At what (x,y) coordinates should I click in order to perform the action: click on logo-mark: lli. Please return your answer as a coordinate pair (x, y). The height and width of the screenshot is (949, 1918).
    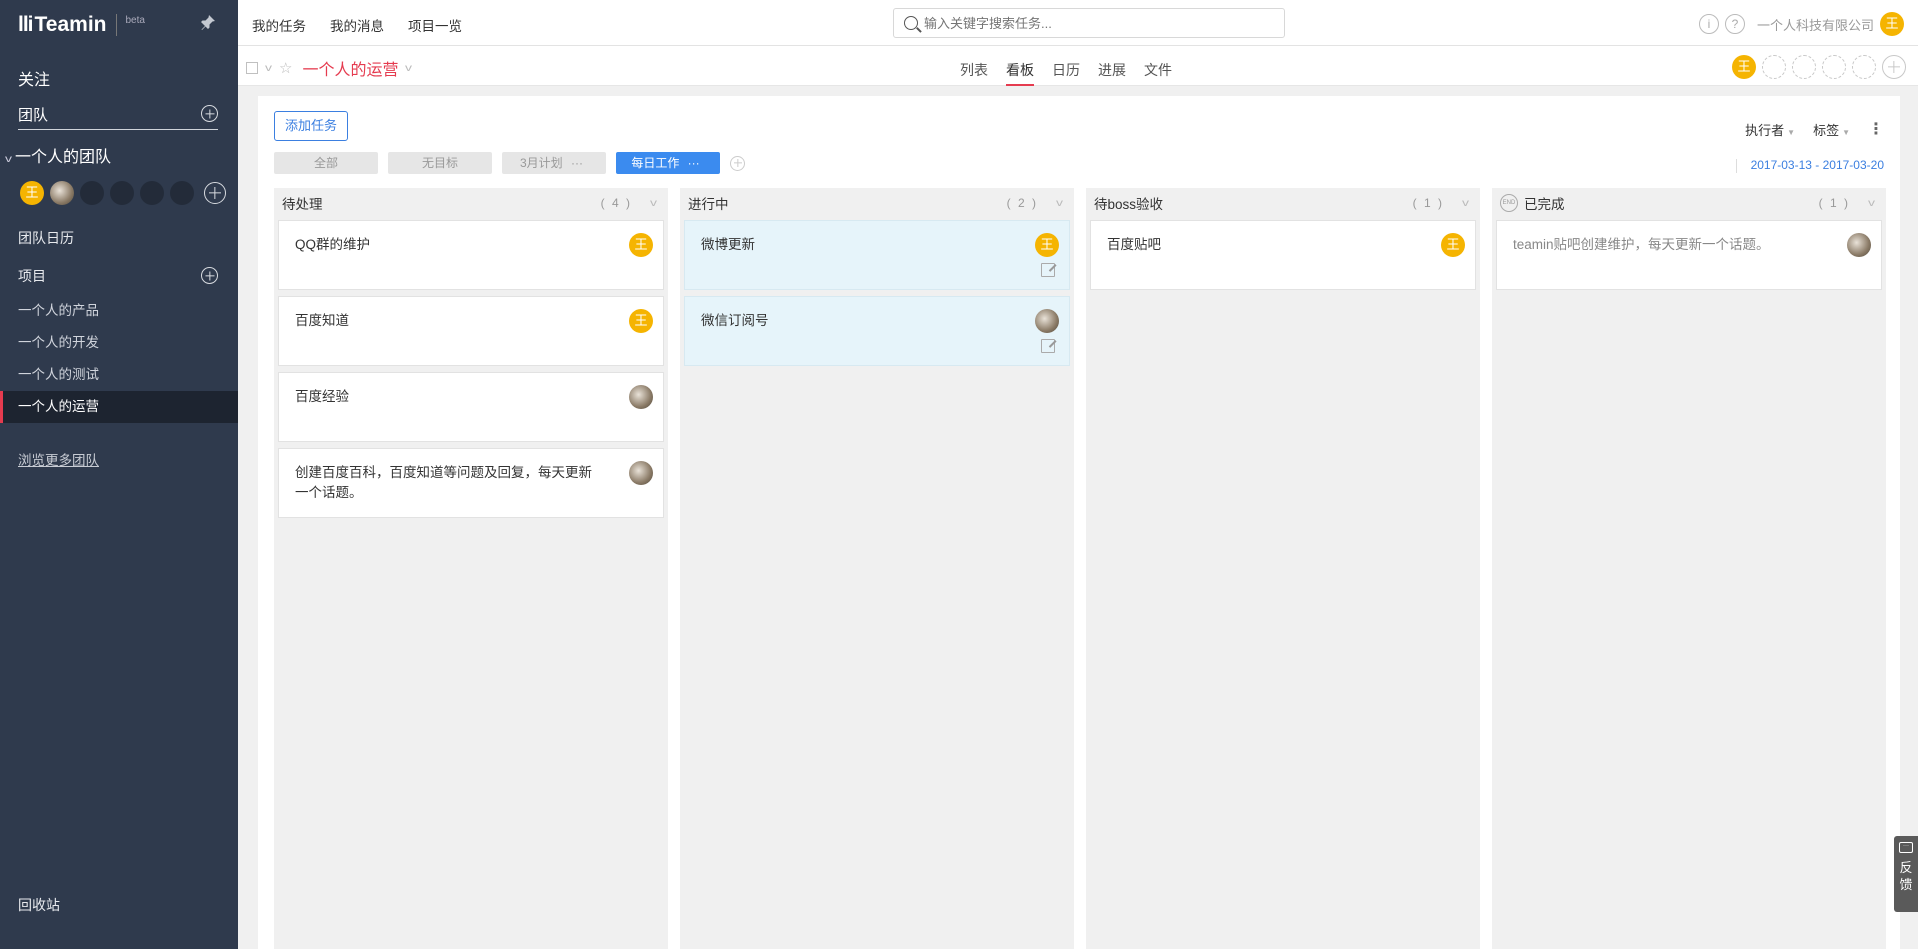
    Looking at the image, I should click on (25, 24).